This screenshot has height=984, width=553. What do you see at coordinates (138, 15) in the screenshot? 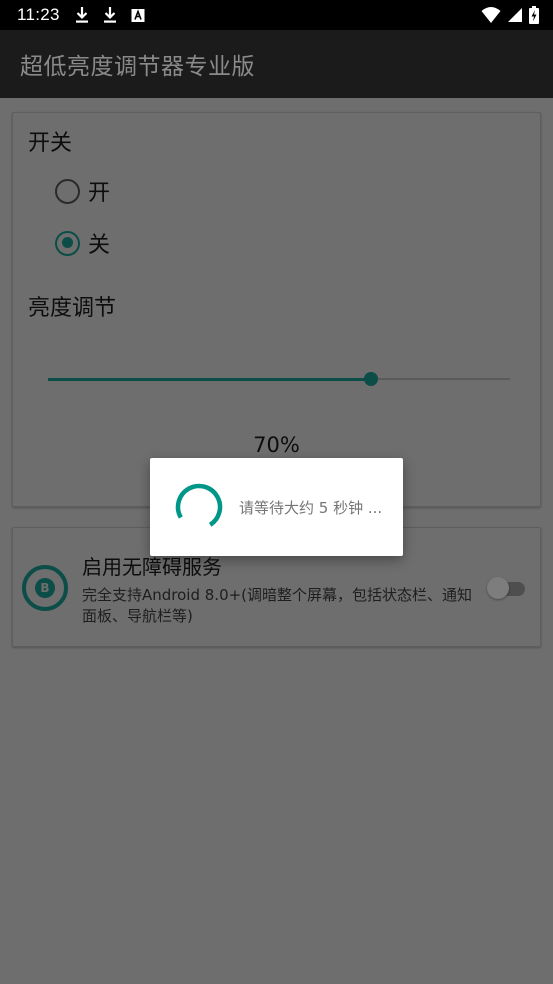
I see `a-notification-icon` at bounding box center [138, 15].